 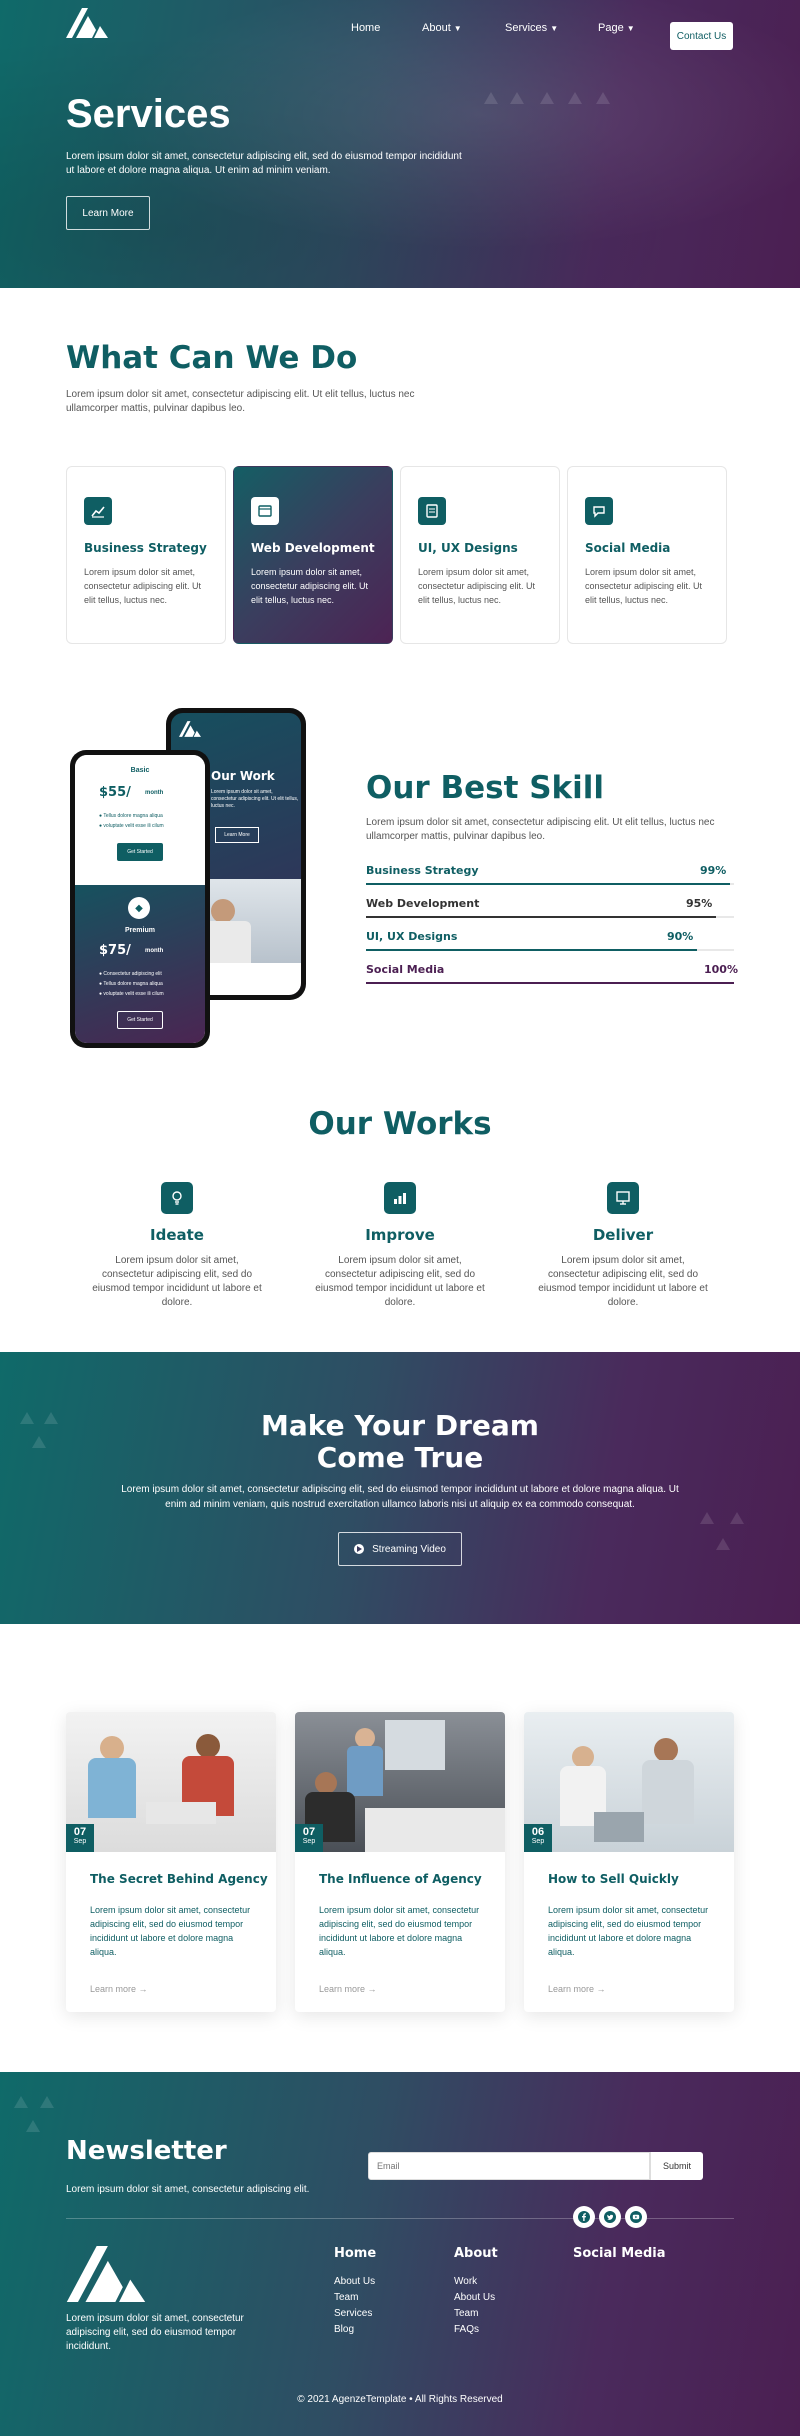 What do you see at coordinates (538, 1832) in the screenshot?
I see `post-day: 06` at bounding box center [538, 1832].